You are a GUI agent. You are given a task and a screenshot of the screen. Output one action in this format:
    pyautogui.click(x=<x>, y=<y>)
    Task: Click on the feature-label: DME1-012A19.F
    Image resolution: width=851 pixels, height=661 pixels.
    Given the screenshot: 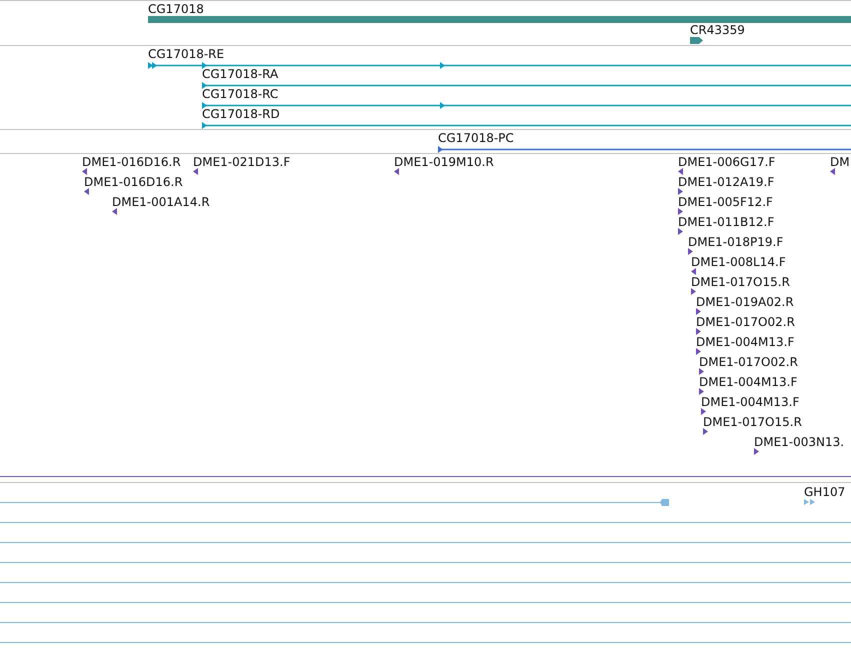 What is the action you would take?
    pyautogui.click(x=726, y=182)
    